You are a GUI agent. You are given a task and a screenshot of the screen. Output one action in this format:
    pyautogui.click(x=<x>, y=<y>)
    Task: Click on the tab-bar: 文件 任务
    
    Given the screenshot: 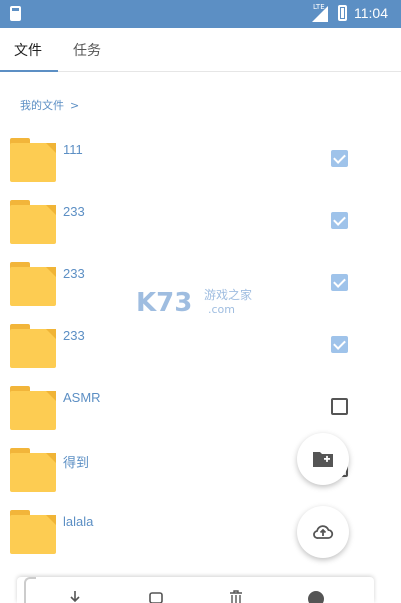 What is the action you would take?
    pyautogui.click(x=200, y=50)
    